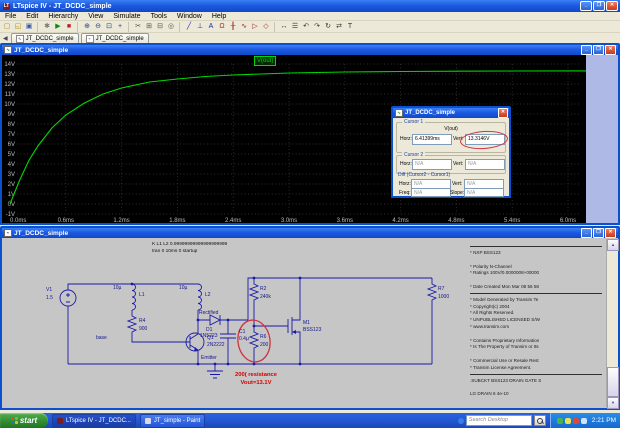 This screenshot has width=620, height=428. I want to click on inductor-button: ∿, so click(244, 27).